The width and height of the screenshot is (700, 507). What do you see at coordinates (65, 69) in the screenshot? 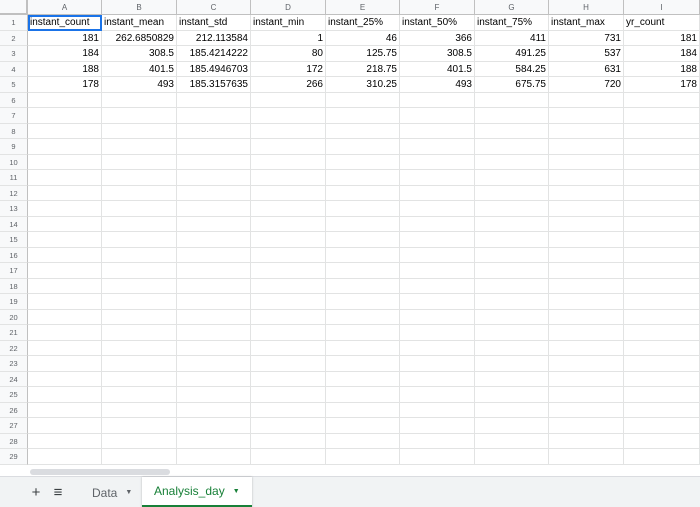
I see `cell-a4: 188` at bounding box center [65, 69].